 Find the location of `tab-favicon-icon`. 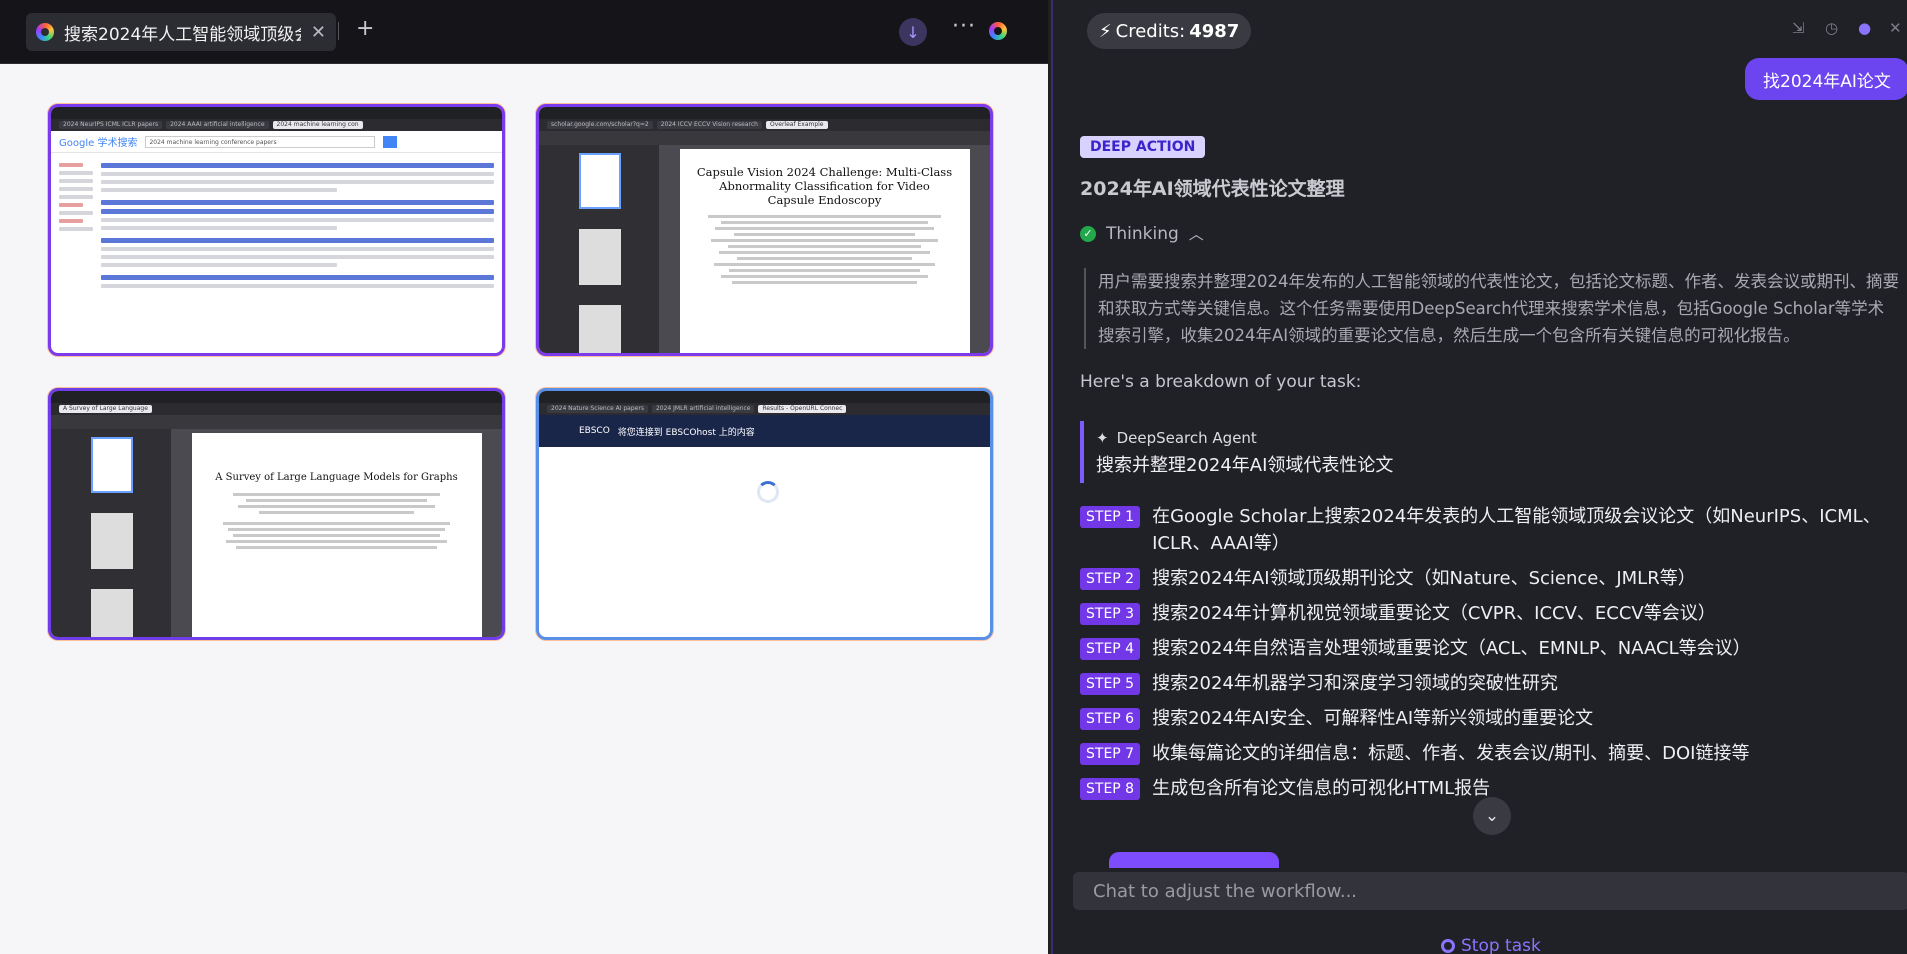

tab-favicon-icon is located at coordinates (45, 32).